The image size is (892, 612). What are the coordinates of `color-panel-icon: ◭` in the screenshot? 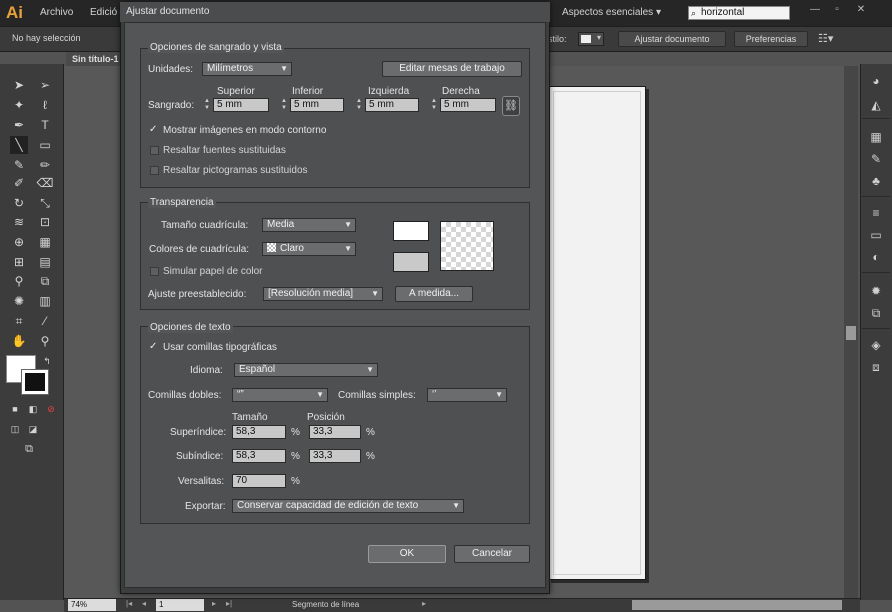 It's located at (876, 105).